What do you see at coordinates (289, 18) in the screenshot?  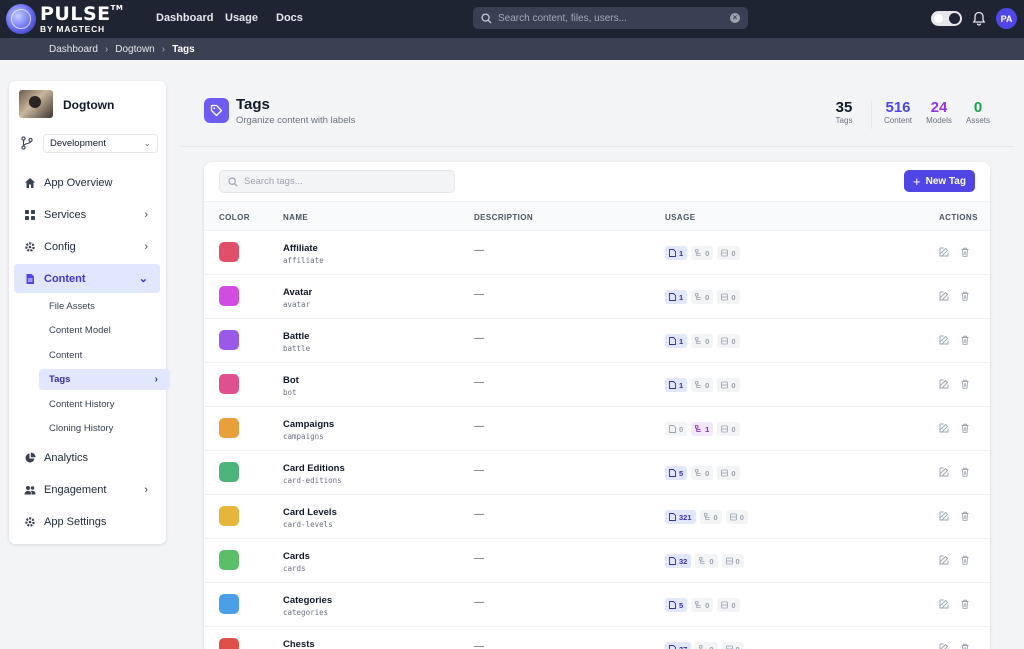 I see `nav-docs: Docs` at bounding box center [289, 18].